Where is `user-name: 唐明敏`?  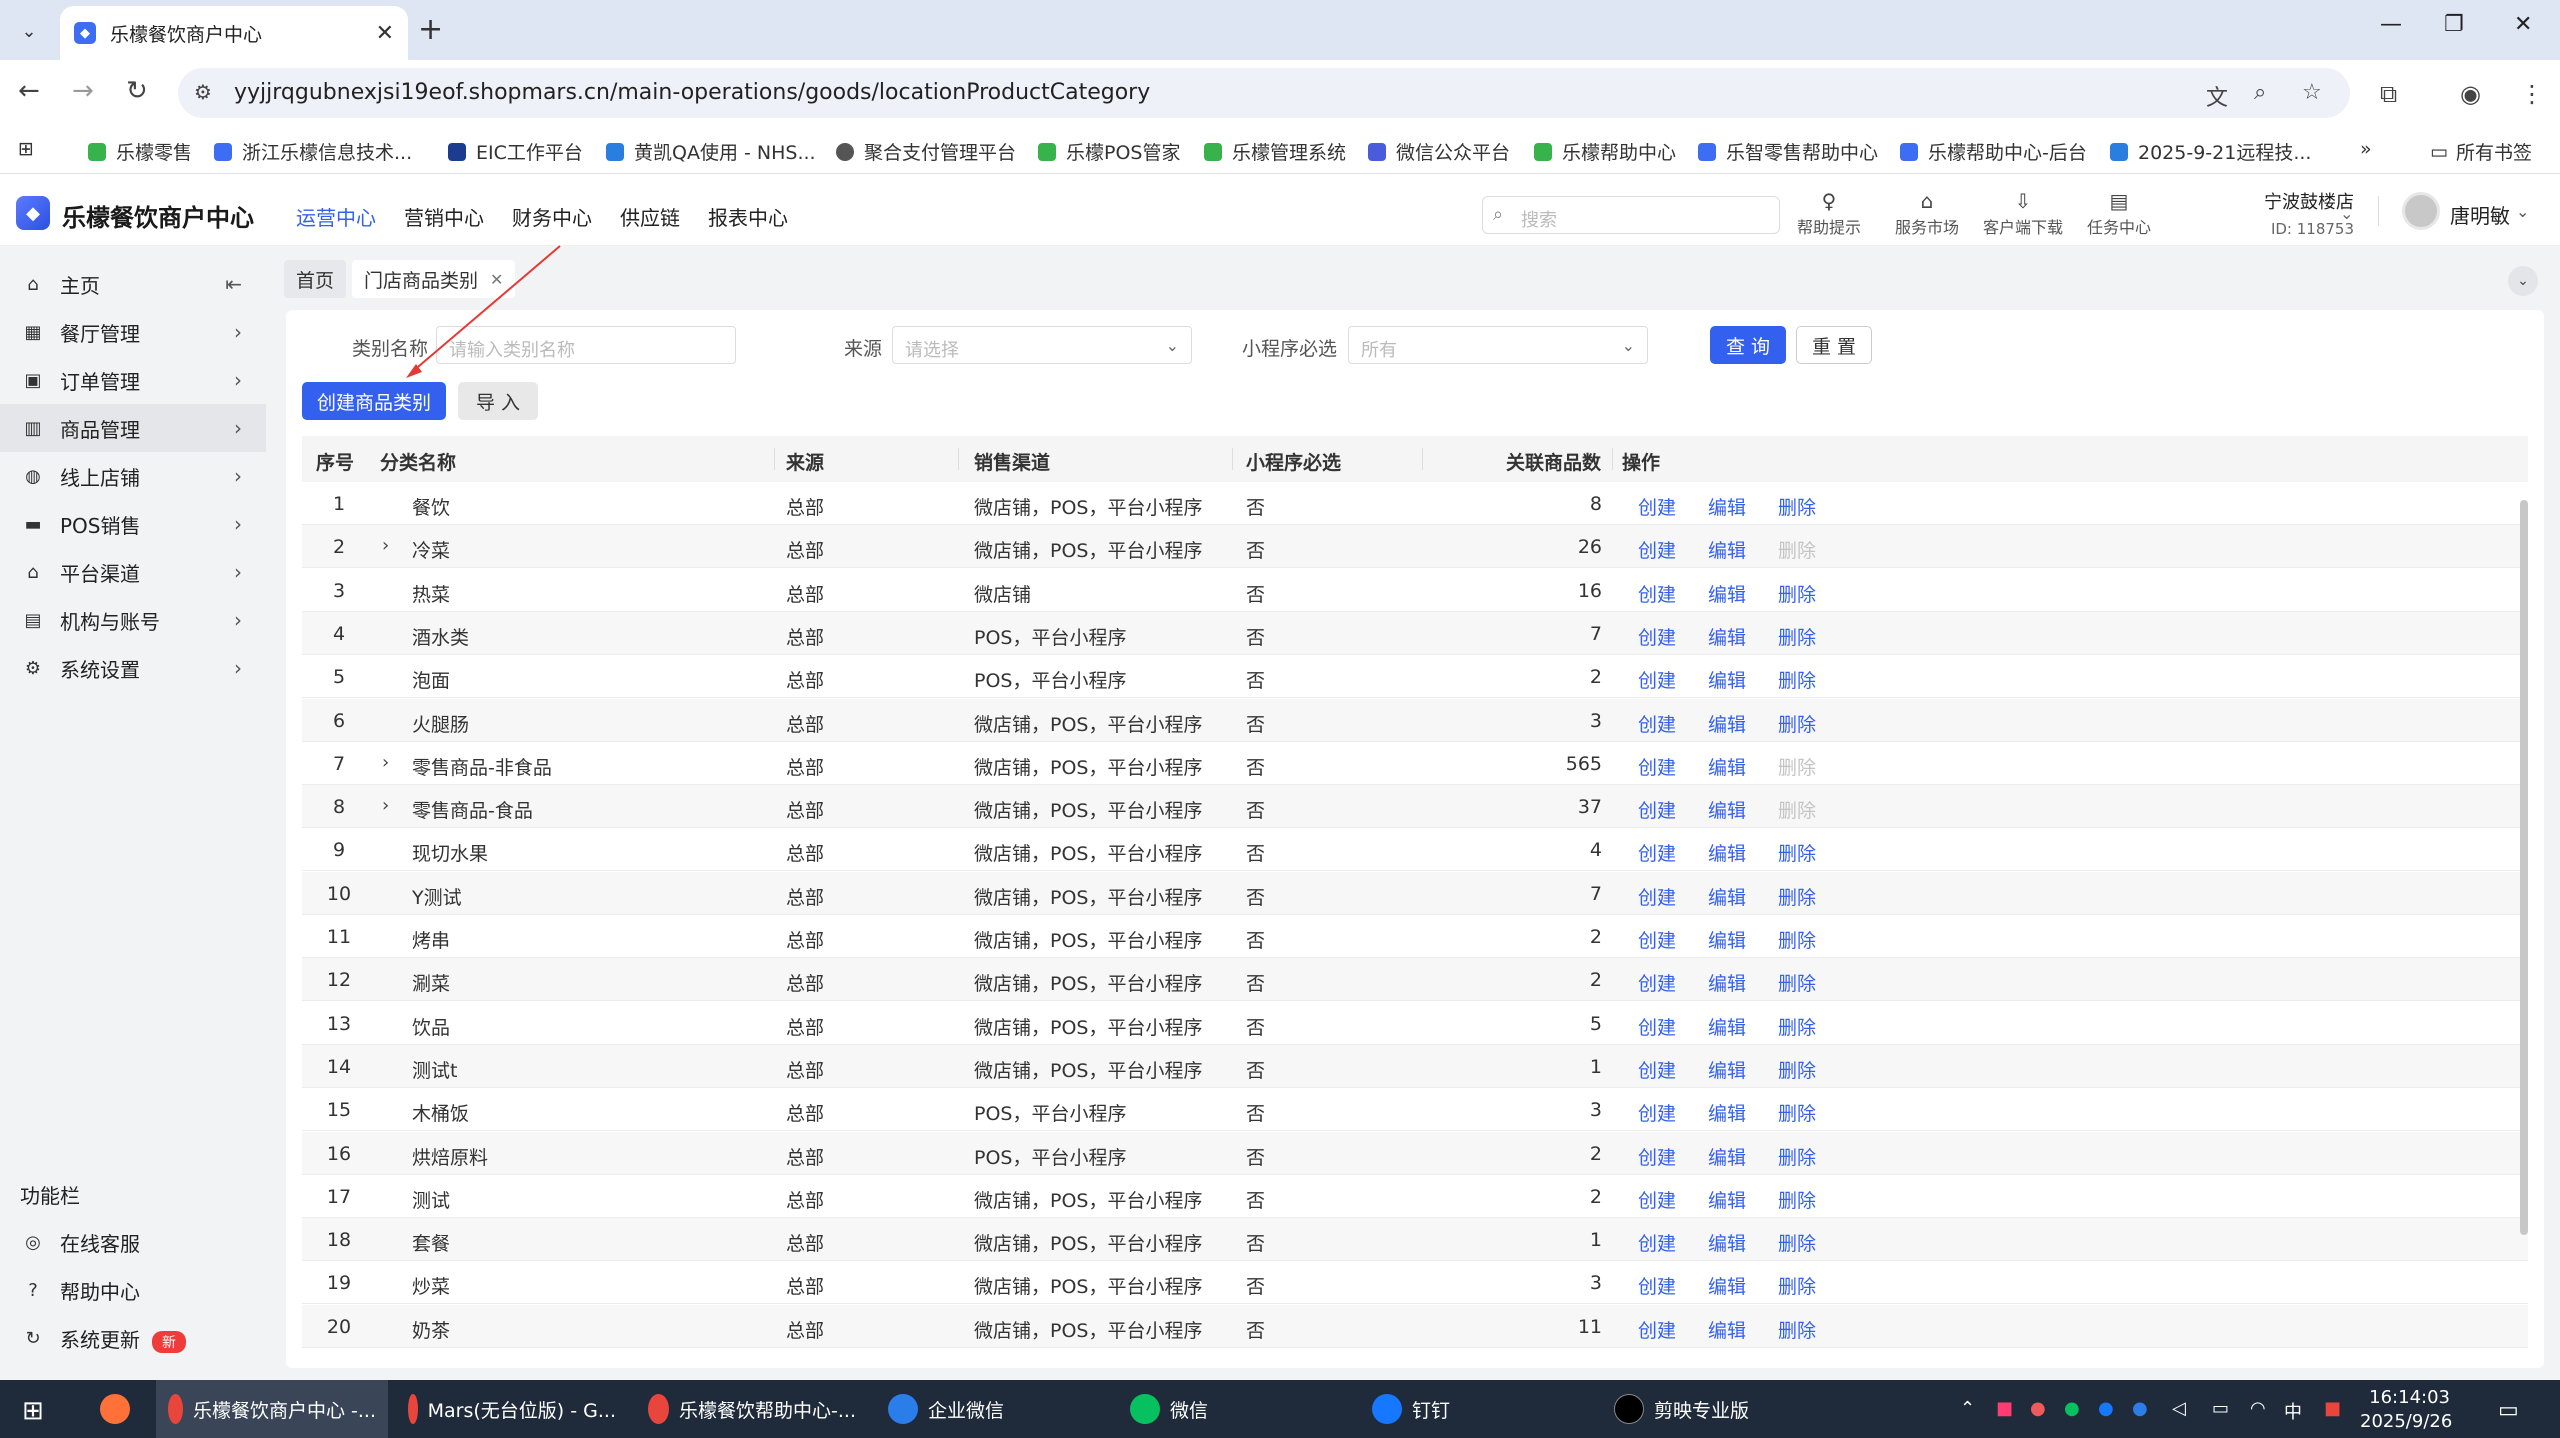 user-name: 唐明敏 is located at coordinates (2480, 214).